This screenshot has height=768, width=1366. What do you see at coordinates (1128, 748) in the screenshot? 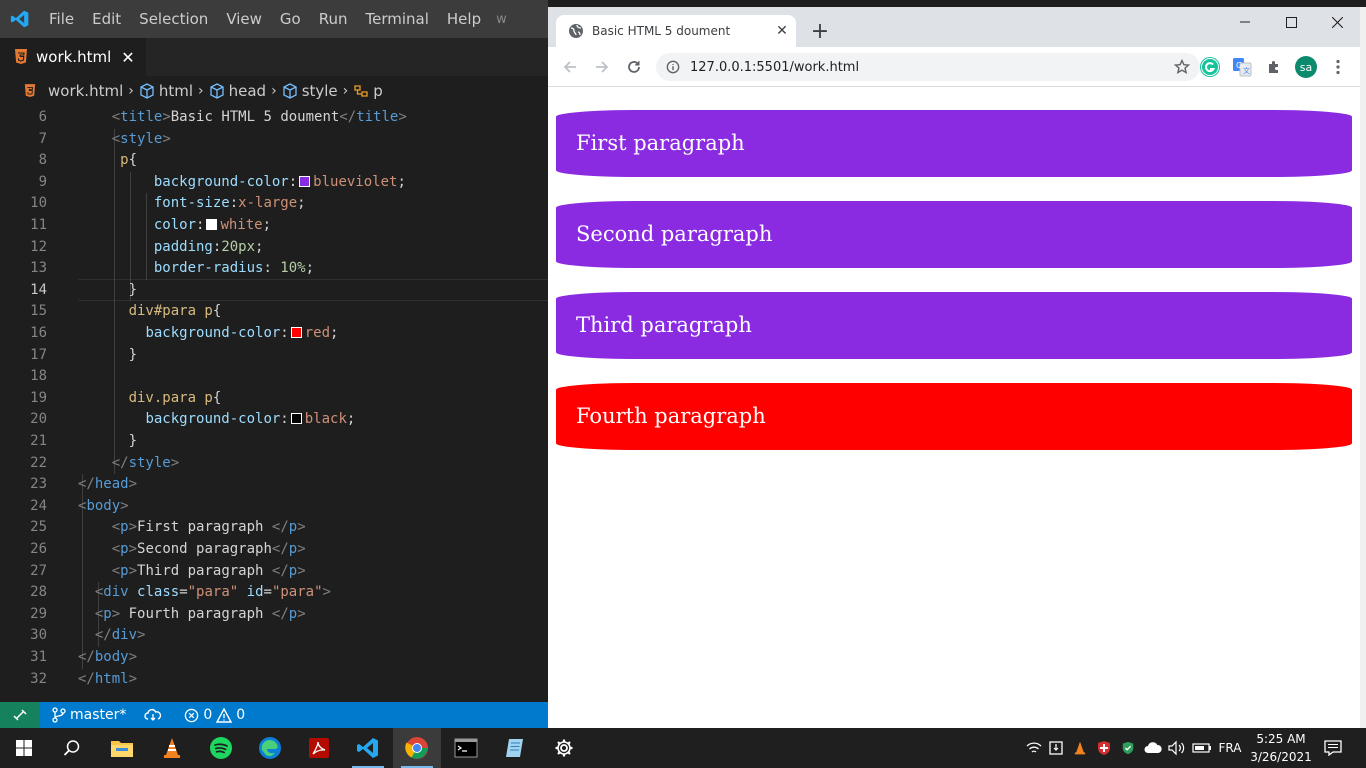
I see `tray-security` at bounding box center [1128, 748].